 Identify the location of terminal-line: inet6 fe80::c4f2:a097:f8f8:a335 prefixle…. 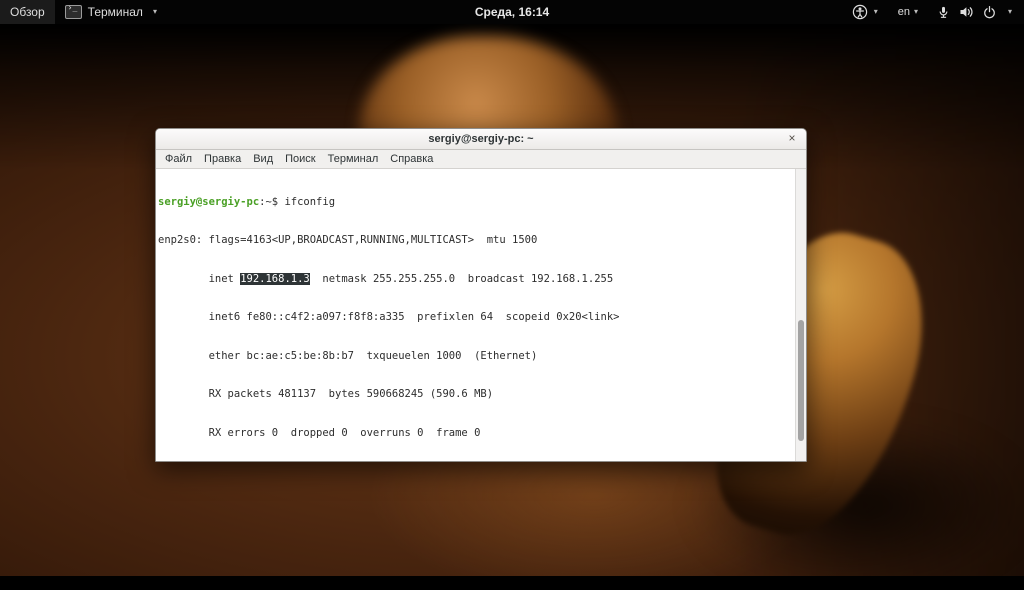
(389, 317).